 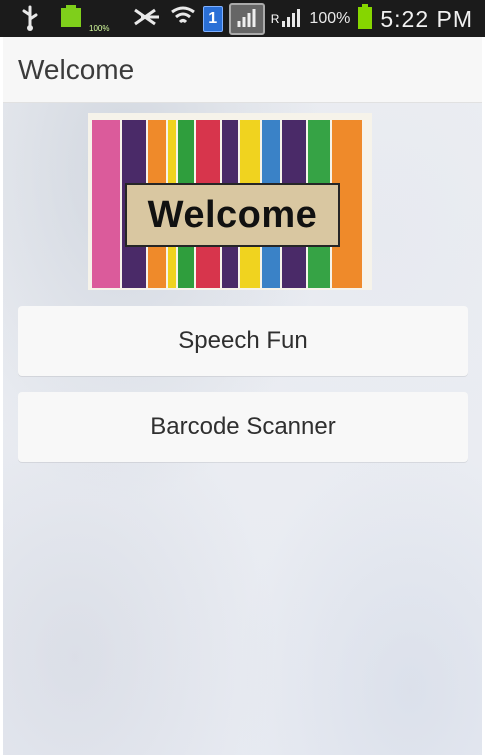 I want to click on app-title: Welcome, so click(x=76, y=69).